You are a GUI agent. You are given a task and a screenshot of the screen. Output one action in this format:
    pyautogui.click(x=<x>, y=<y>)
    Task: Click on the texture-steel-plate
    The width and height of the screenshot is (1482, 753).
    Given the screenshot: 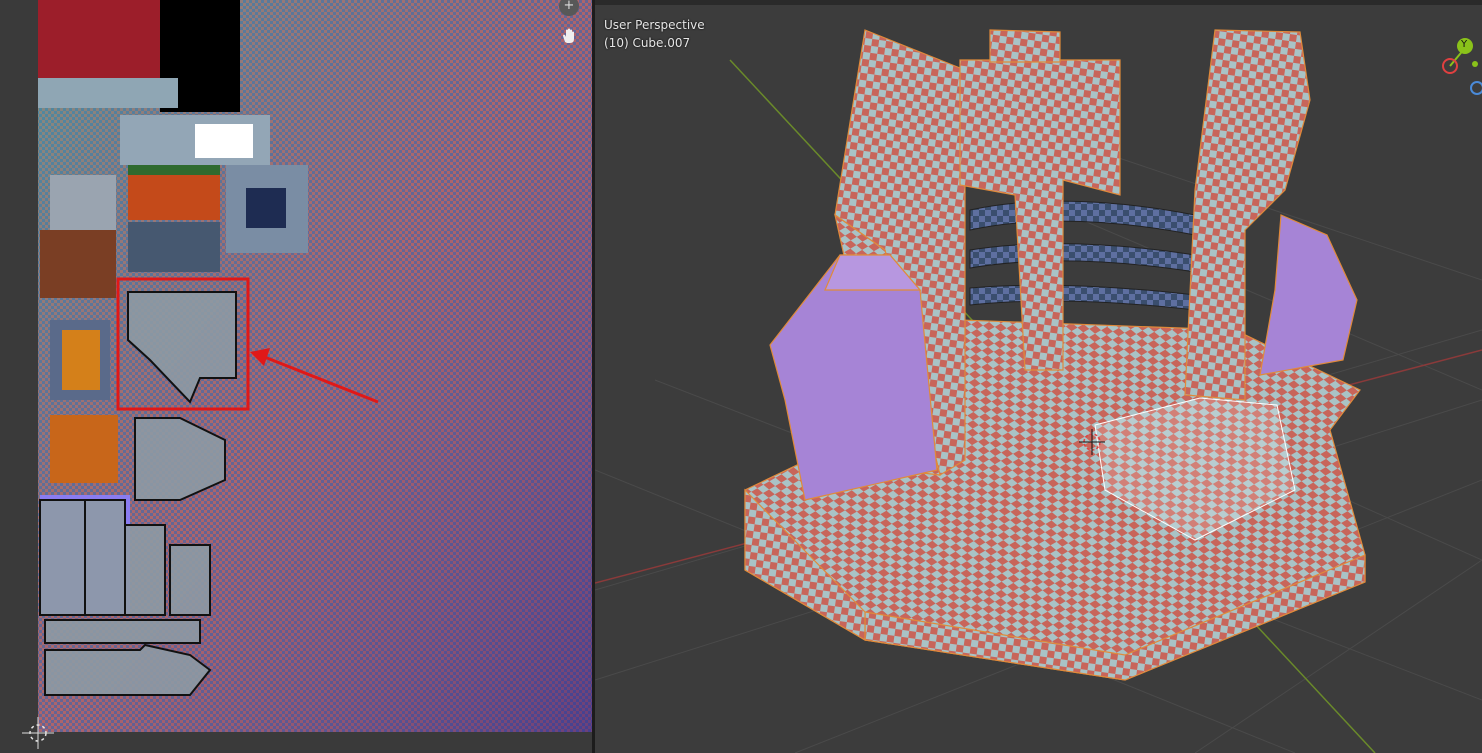 What is the action you would take?
    pyautogui.click(x=174, y=247)
    